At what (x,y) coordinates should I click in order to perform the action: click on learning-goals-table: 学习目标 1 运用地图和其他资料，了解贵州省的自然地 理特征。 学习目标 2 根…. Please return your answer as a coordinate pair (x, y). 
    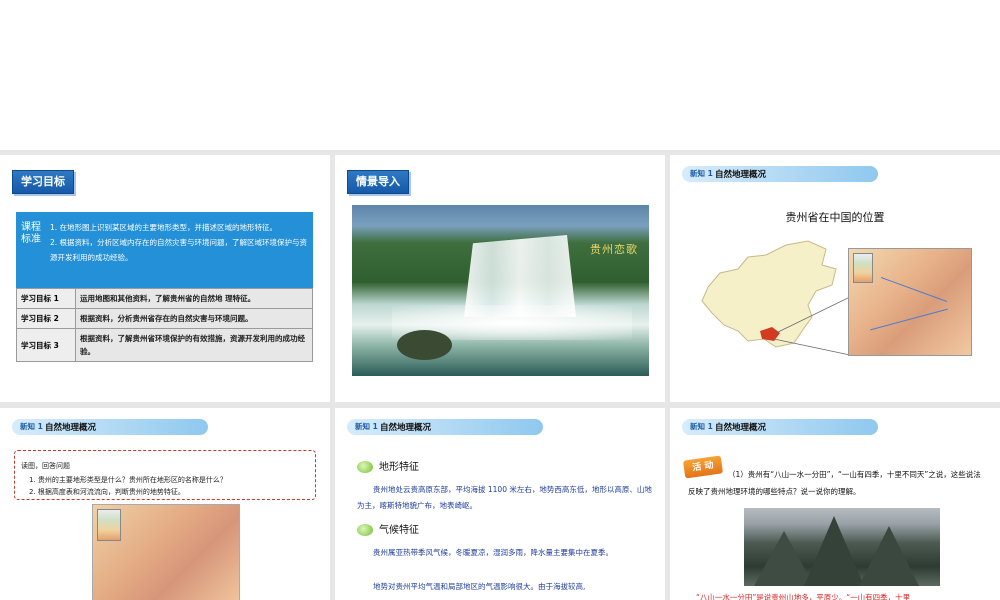
    Looking at the image, I should click on (164, 325).